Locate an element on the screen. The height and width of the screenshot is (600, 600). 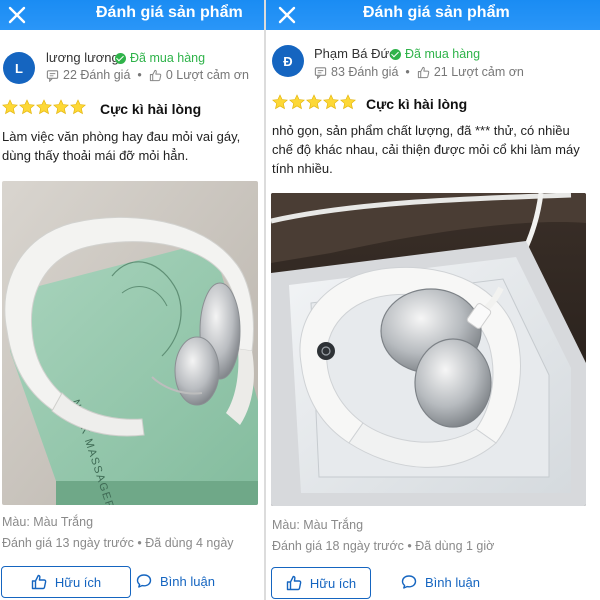
review-count: 22 Đánh giá is located at coordinates (97, 75).